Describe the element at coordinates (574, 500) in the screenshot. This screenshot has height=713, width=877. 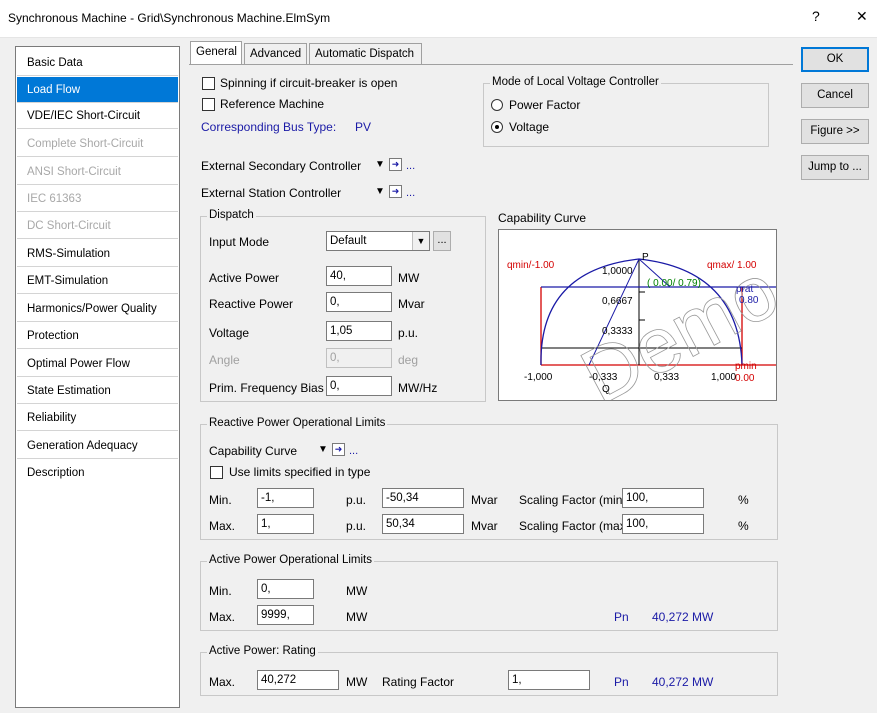
I see `scale-min-label: Scaling Factor (min.)` at that location.